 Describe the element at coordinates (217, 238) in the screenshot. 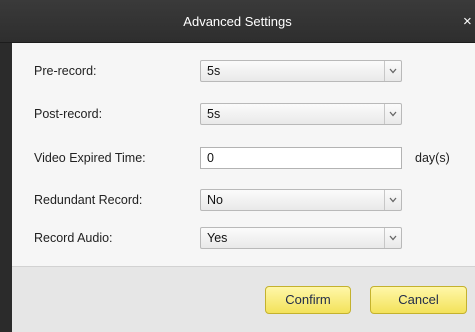

I see `record-audio-value: Yes` at that location.